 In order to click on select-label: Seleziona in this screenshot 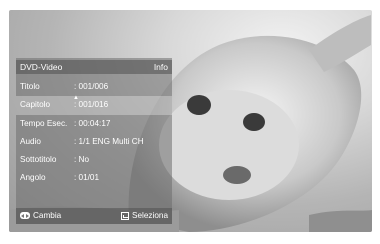, I will do `click(150, 215)`.